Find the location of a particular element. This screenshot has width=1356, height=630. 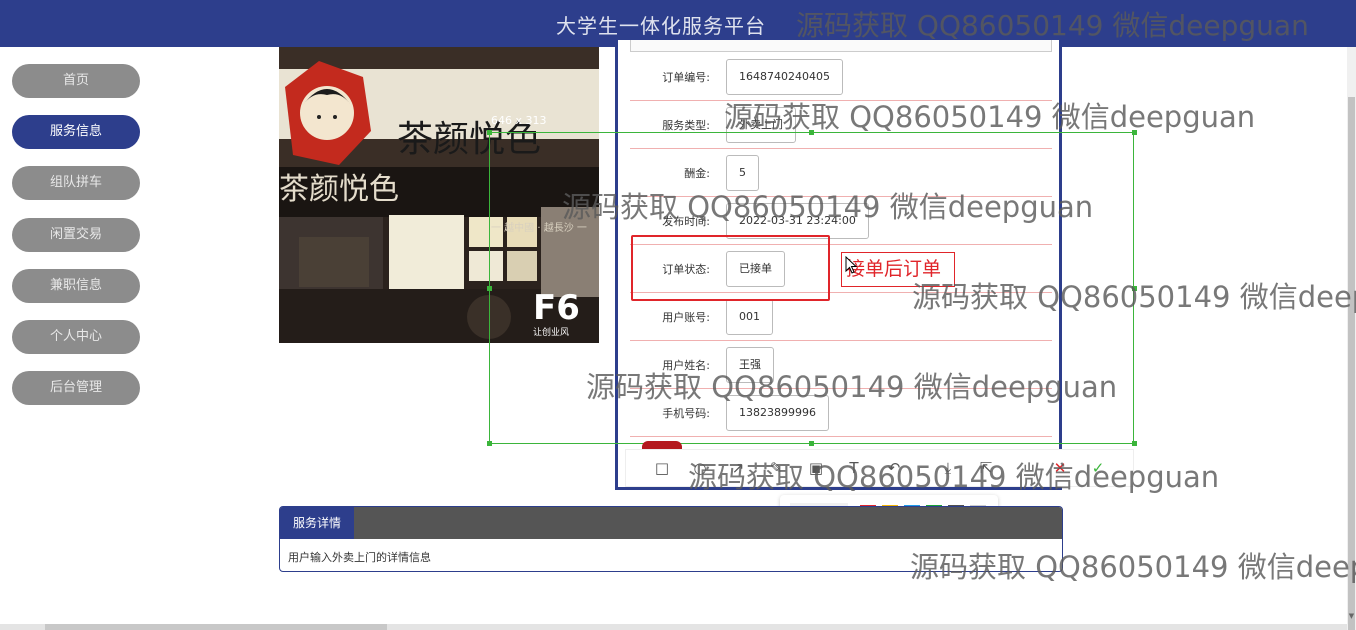

panel-top-strip is located at coordinates (841, 46).